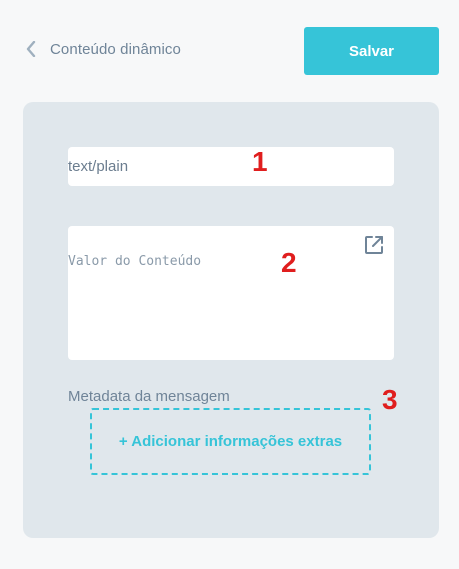  I want to click on page-title: Conteúdo dinâmico, so click(115, 49).